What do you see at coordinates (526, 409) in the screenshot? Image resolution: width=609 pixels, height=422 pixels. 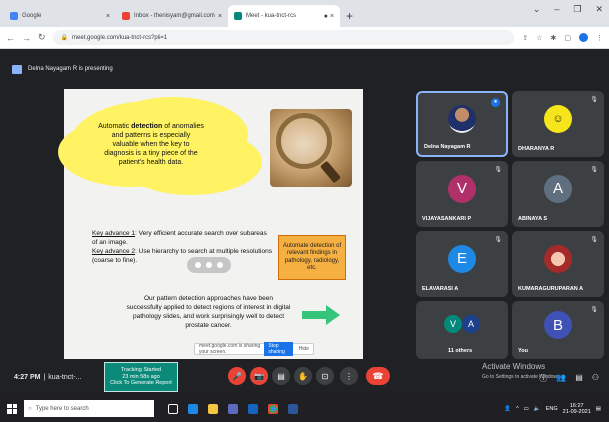 I see `battery-icon: ▭` at bounding box center [526, 409].